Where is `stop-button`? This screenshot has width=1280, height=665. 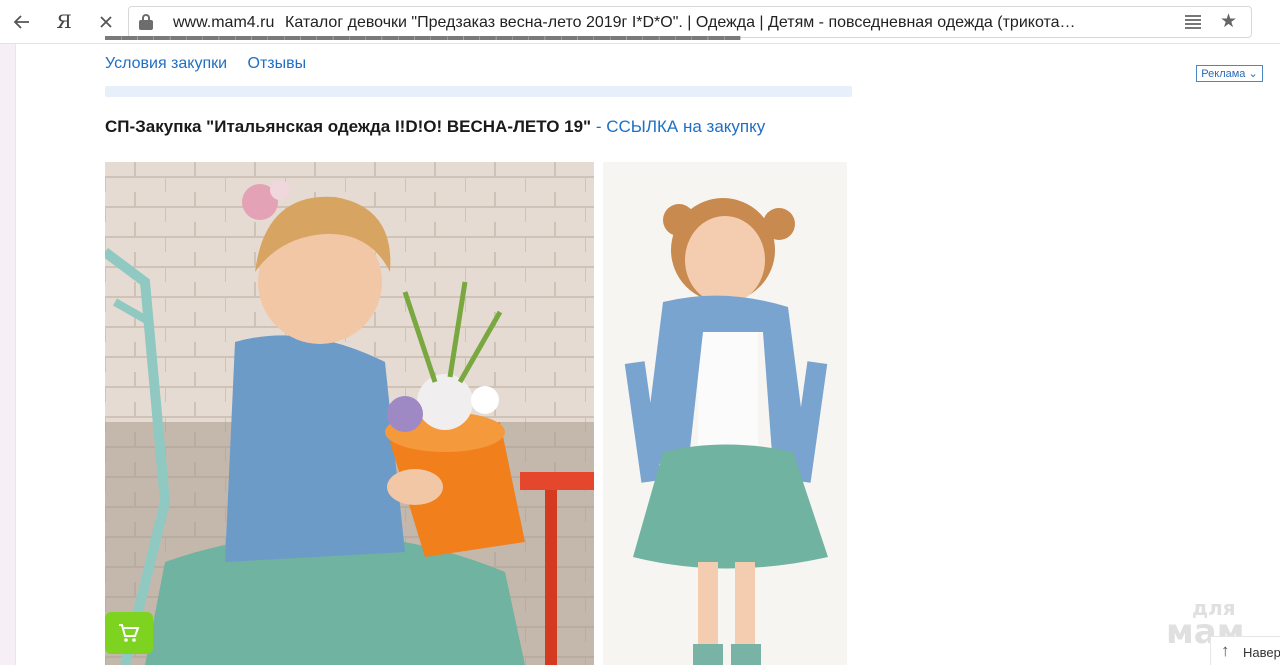 stop-button is located at coordinates (106, 22).